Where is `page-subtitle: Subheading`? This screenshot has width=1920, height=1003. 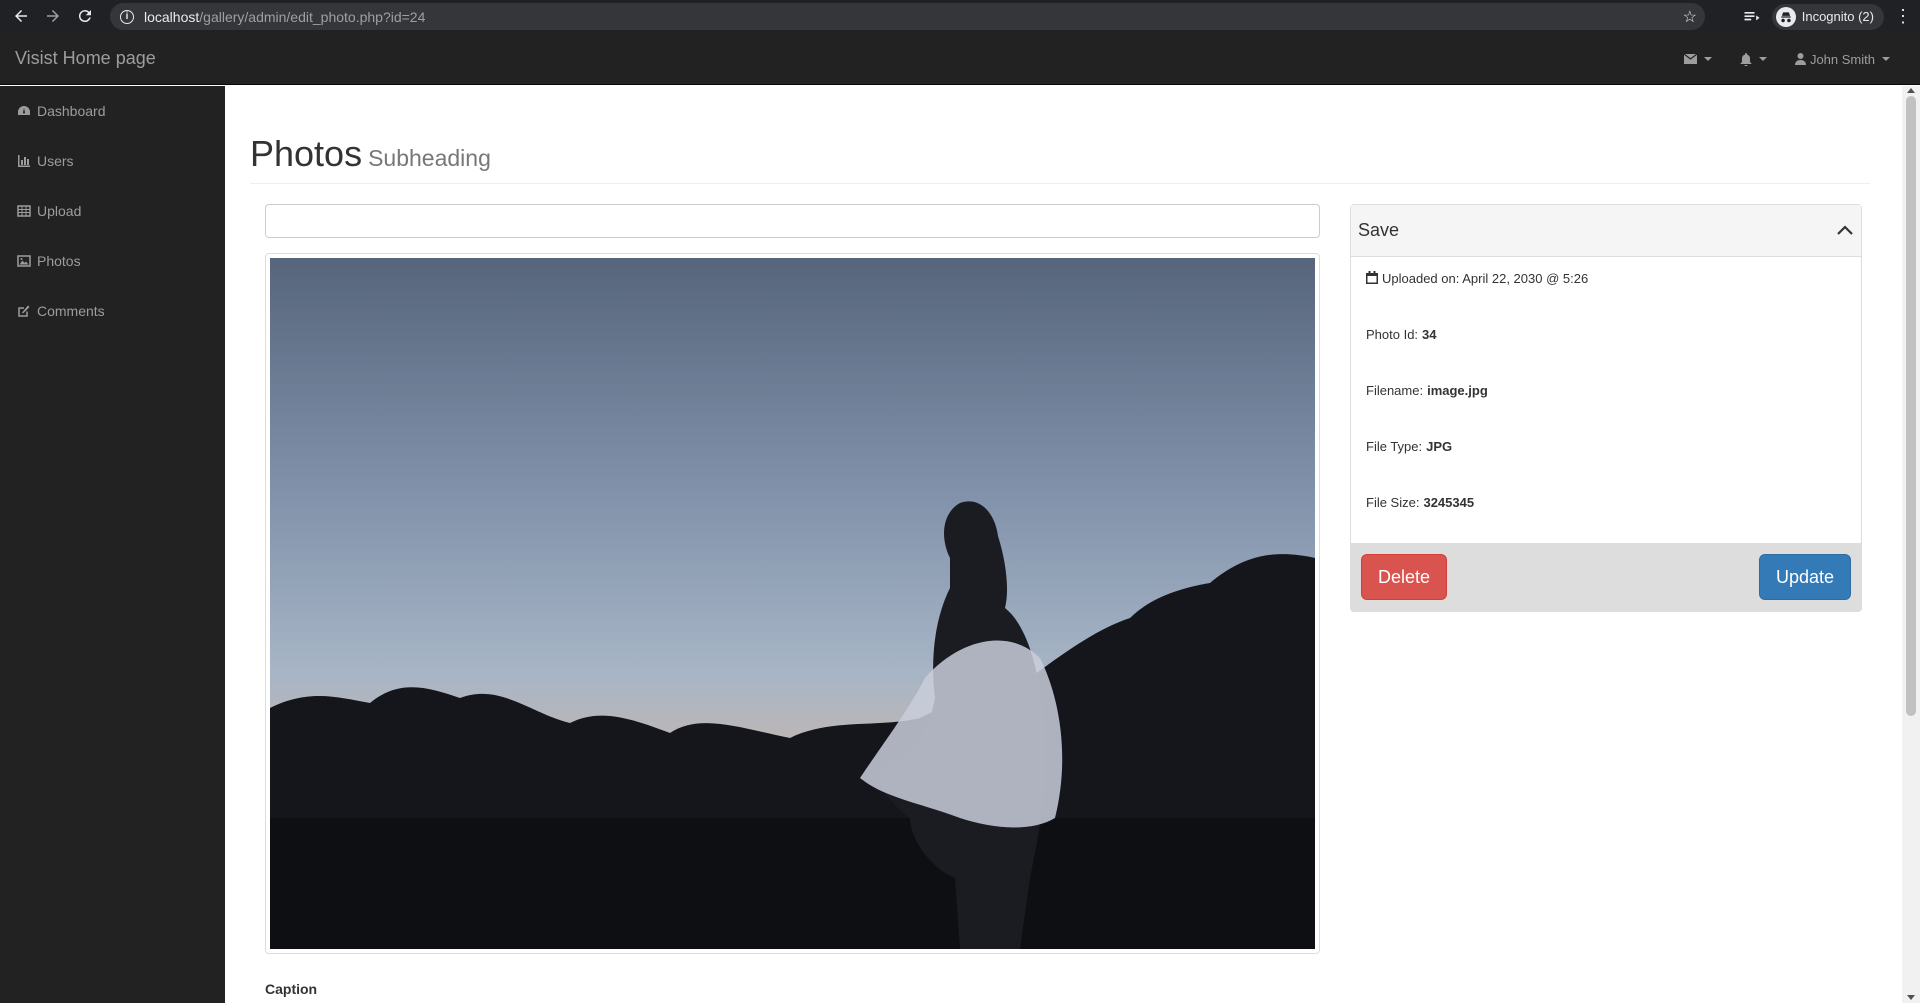
page-subtitle: Subheading is located at coordinates (429, 158).